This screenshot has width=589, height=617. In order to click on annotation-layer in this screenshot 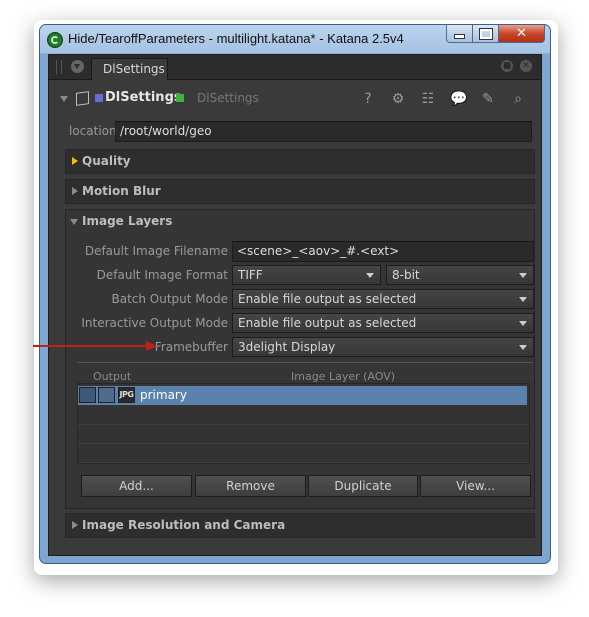, I will do `click(95, 346)`.